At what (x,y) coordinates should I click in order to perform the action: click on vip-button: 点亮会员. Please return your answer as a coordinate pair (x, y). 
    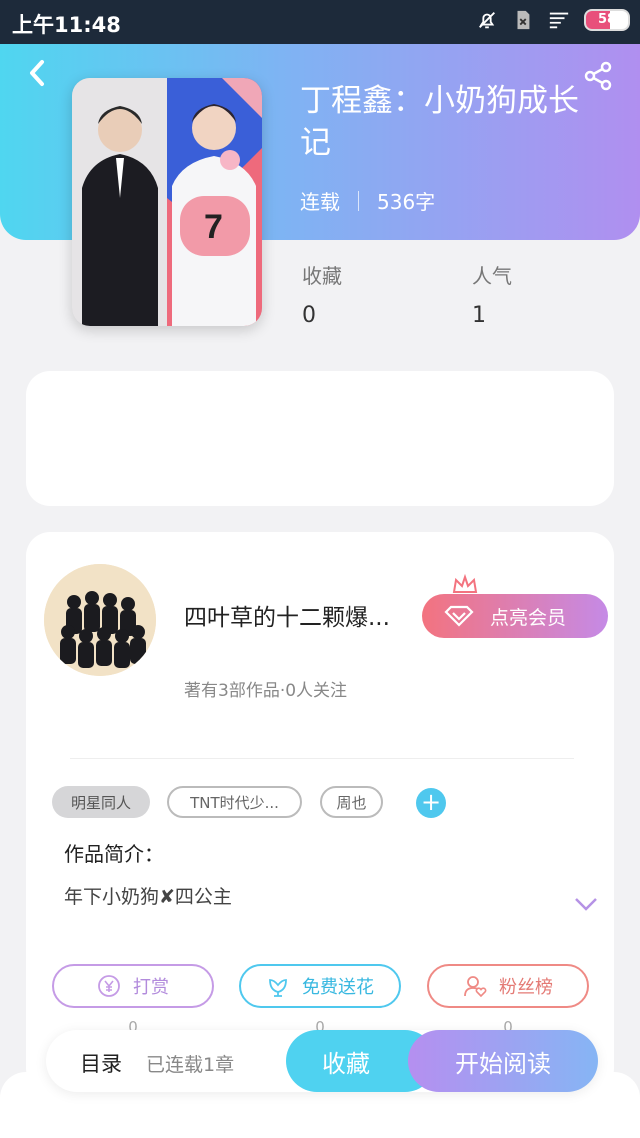
    Looking at the image, I should click on (515, 616).